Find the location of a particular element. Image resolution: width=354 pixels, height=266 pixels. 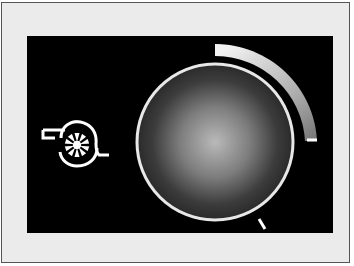

fan-speed-icon is located at coordinates (75, 144).